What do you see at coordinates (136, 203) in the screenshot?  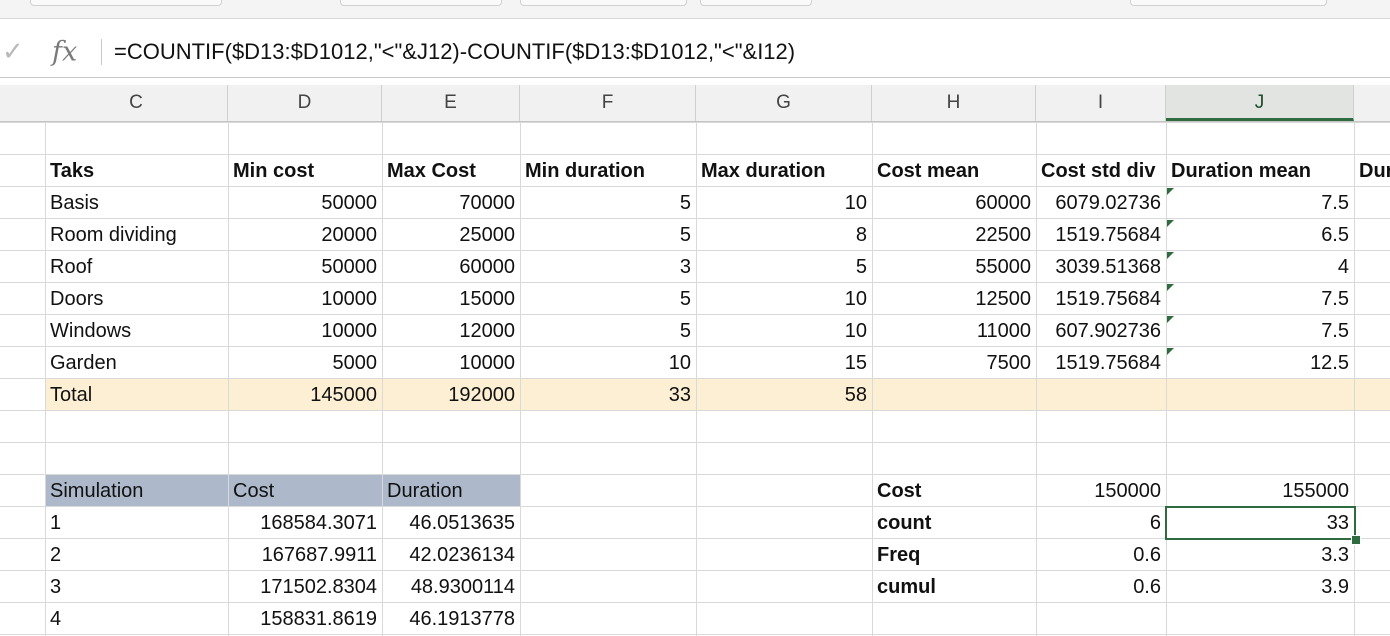 I see `task-cell: Basis` at bounding box center [136, 203].